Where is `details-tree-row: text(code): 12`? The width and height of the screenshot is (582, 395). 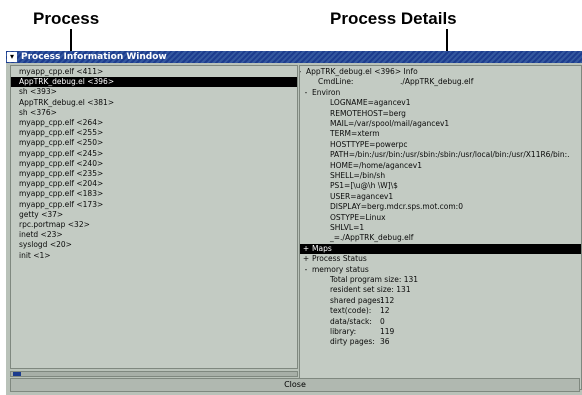 details-tree-row: text(code): 12 is located at coordinates (440, 311).